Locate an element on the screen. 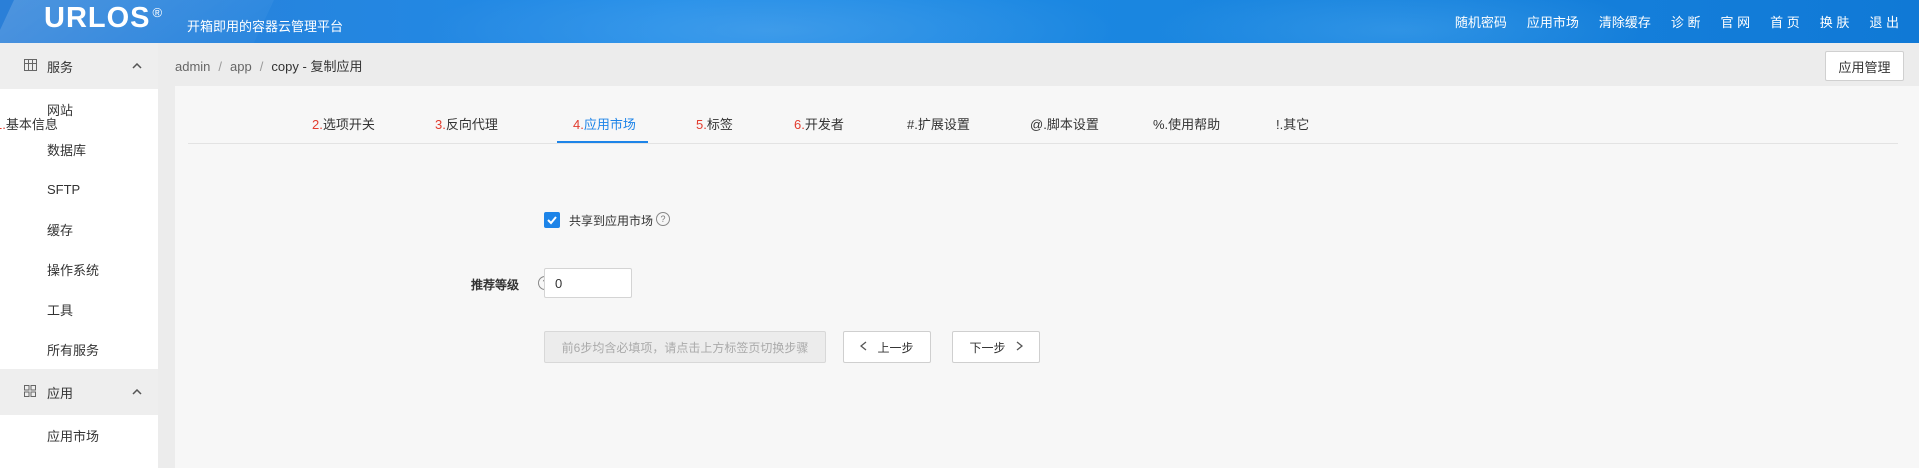 This screenshot has height=468, width=1919. sidebar-item-cache: 缓存 is located at coordinates (79, 229).